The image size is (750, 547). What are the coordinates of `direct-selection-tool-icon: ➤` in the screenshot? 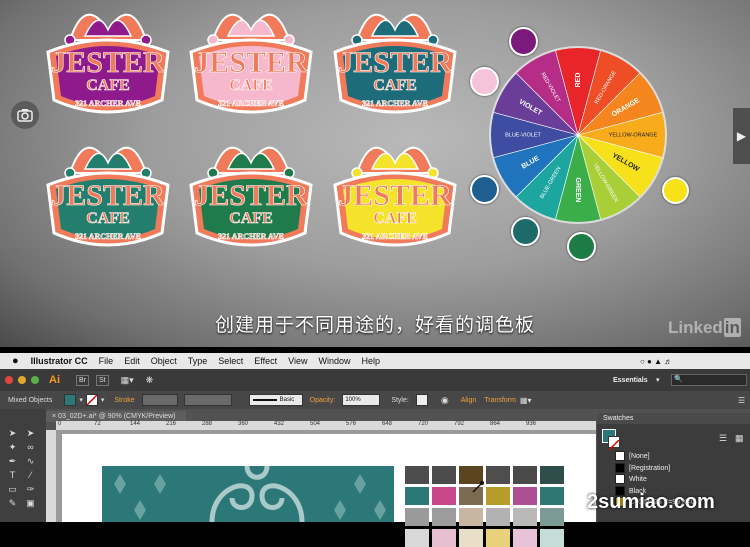 It's located at (30, 433).